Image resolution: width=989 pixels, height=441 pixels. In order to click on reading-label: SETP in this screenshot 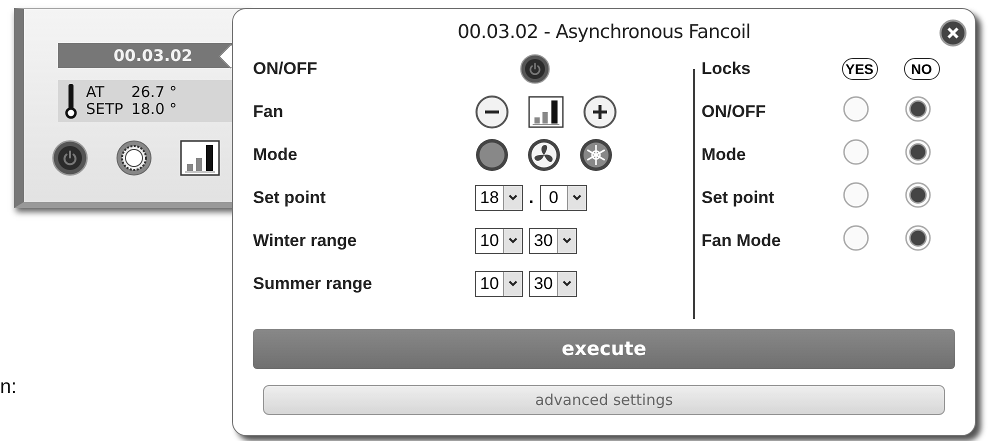, I will do `click(105, 109)`.